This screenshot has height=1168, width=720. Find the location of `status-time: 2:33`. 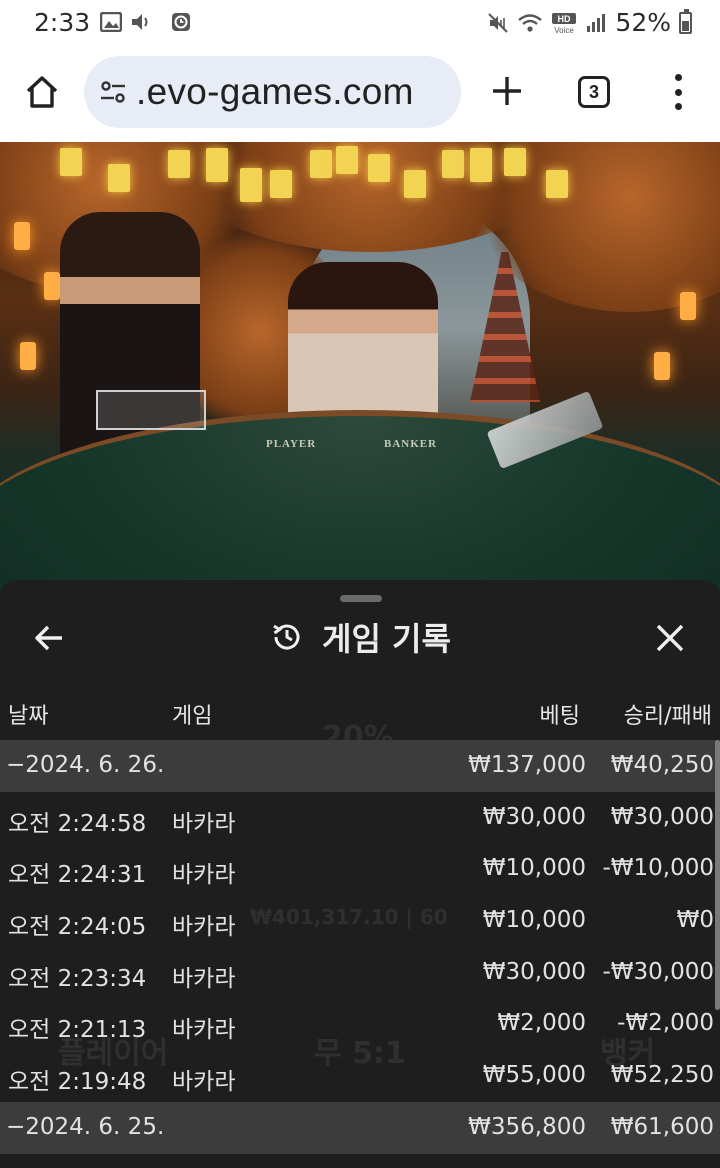

status-time: 2:33 is located at coordinates (62, 22).